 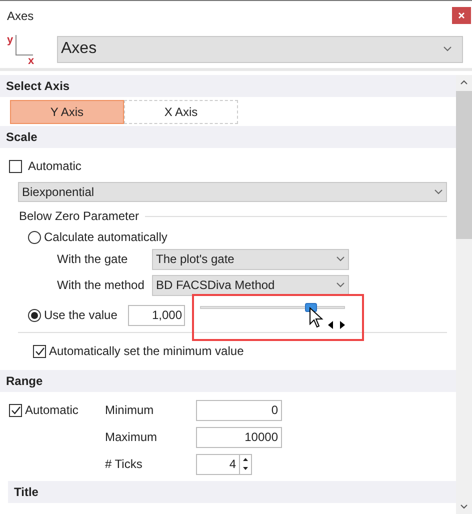 What do you see at coordinates (79, 216) in the screenshot?
I see `group-title: Below Zero Parameter` at bounding box center [79, 216].